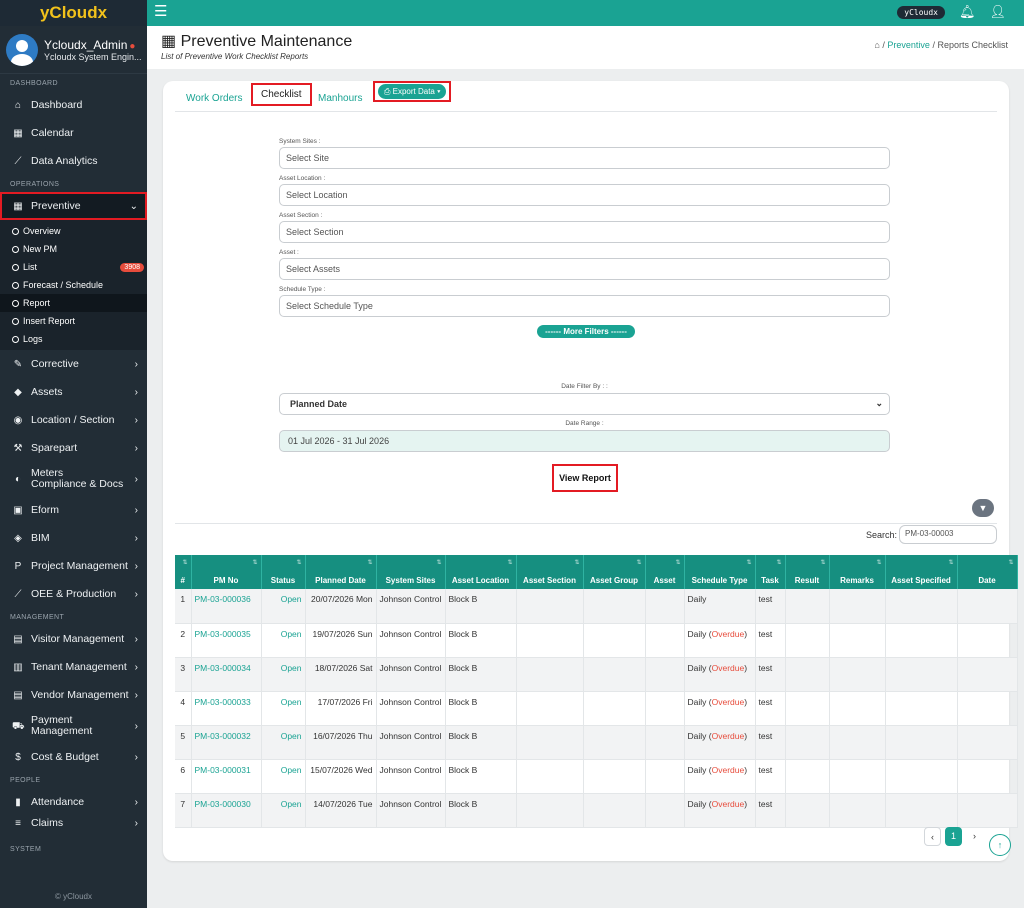 Image resolution: width=1024 pixels, height=908 pixels. What do you see at coordinates (584, 269) in the screenshot?
I see `asset-select: Select Assets` at bounding box center [584, 269].